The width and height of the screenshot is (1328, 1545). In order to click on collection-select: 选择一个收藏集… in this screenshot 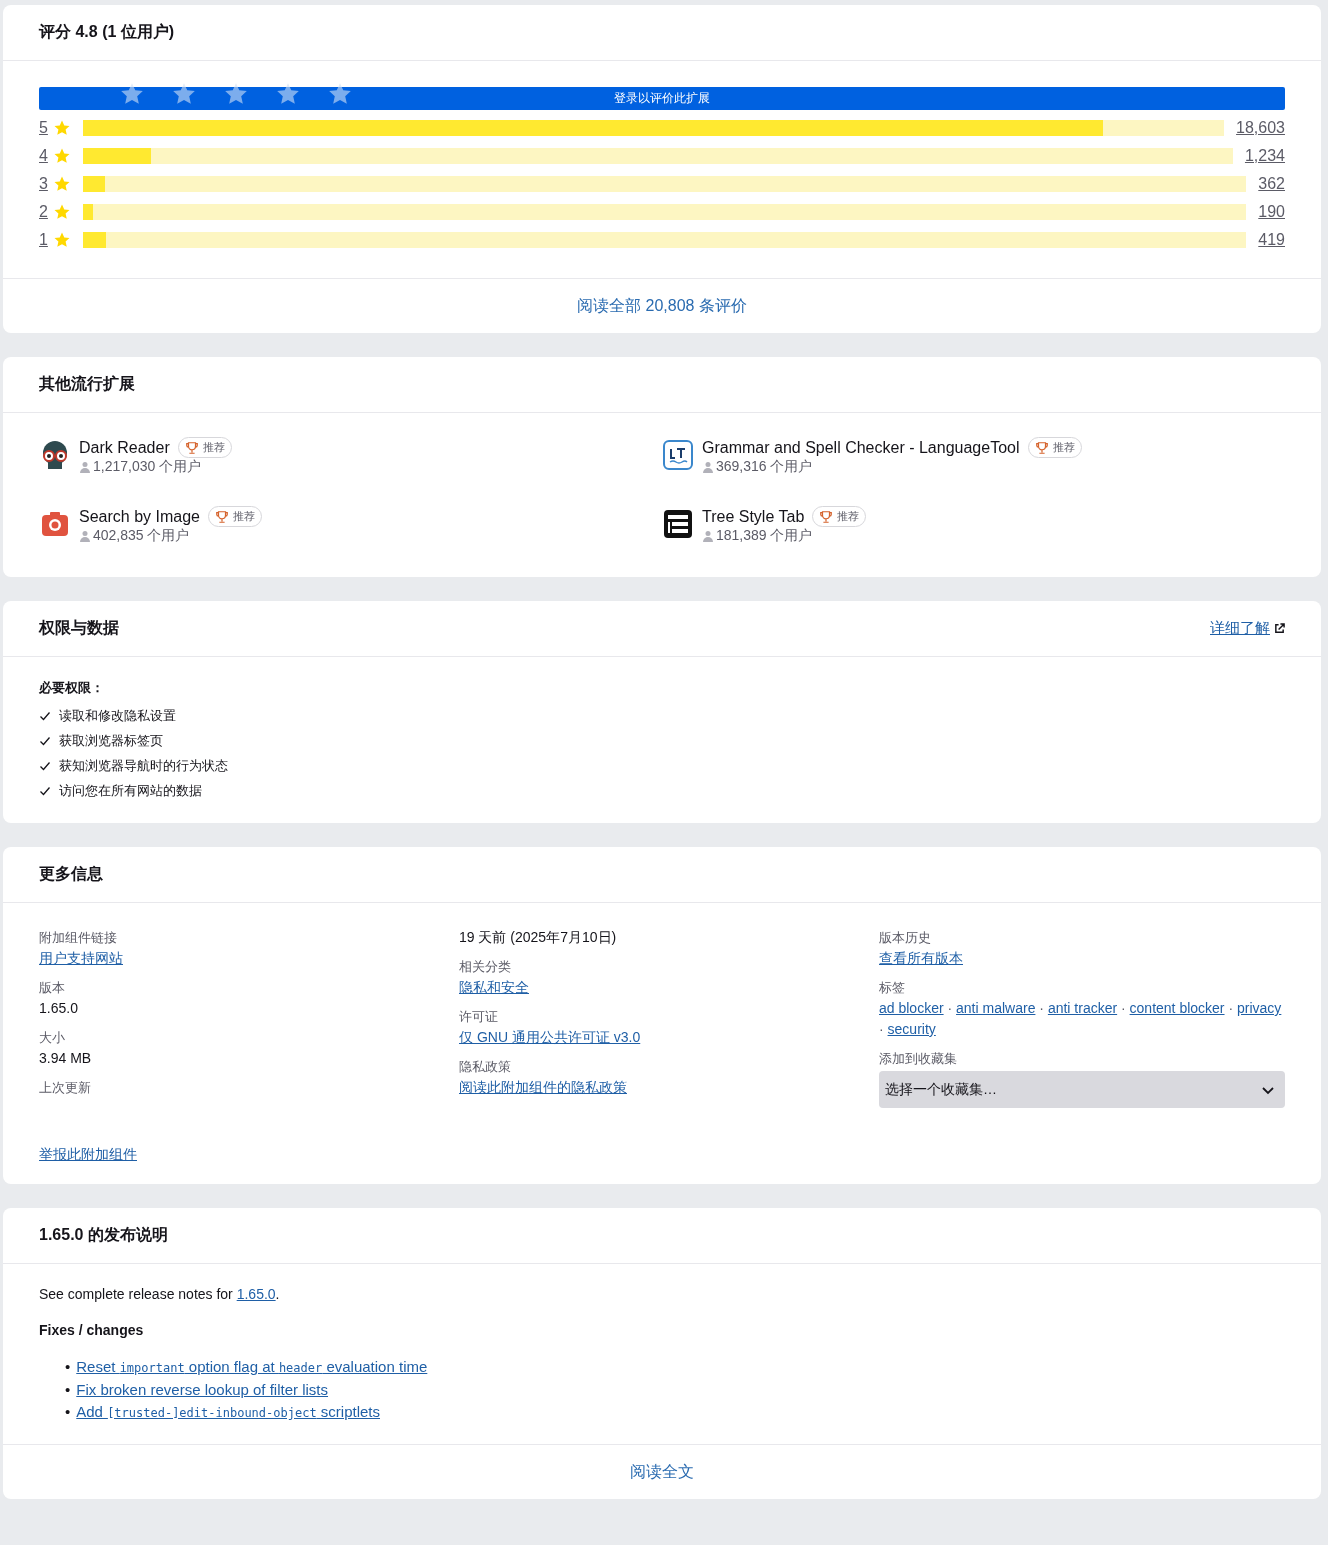, I will do `click(1082, 1089)`.